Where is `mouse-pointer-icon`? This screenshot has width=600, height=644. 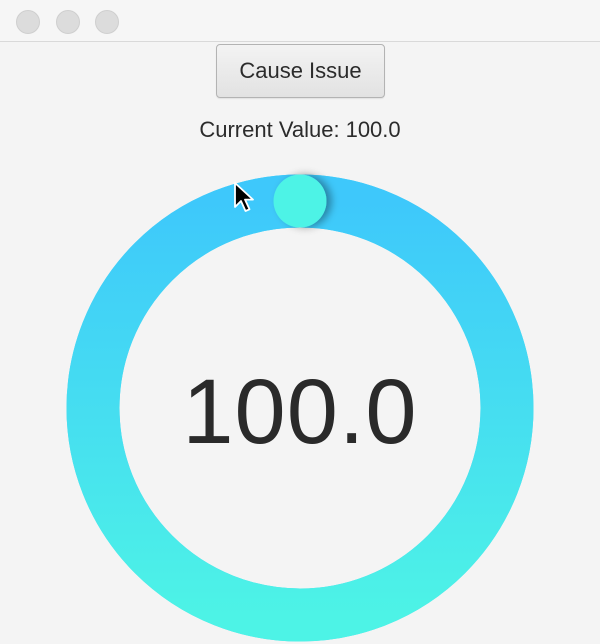 mouse-pointer-icon is located at coordinates (244, 197).